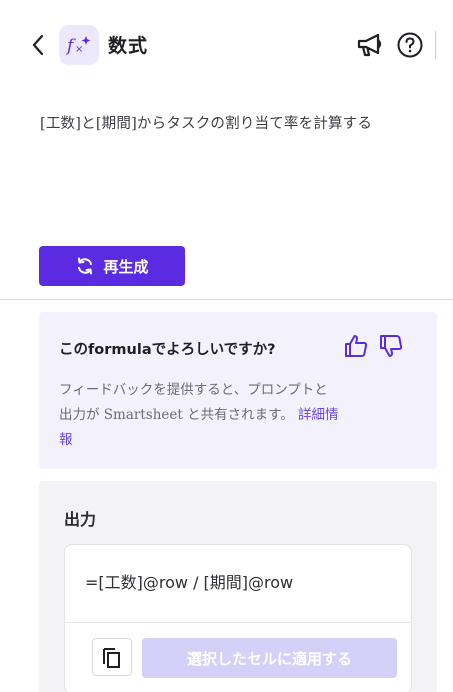  I want to click on prompt-text: [工数]と[期間]からタスクの割り当て率を計算する, so click(206, 124).